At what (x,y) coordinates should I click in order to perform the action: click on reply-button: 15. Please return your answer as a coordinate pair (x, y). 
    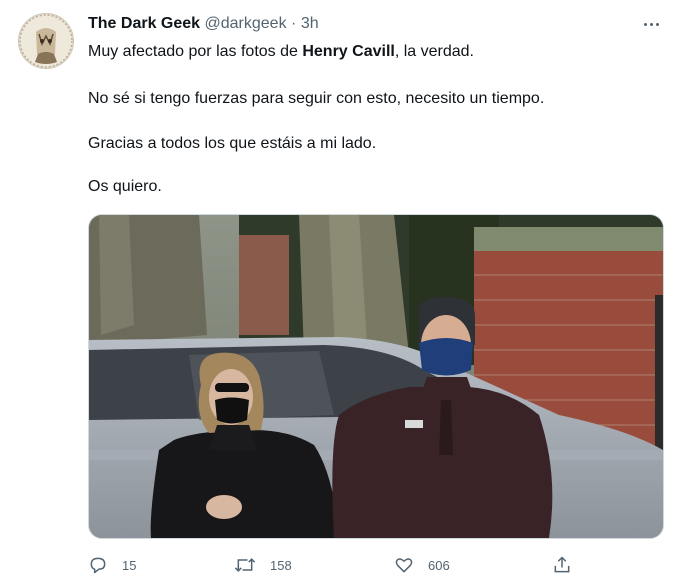
    Looking at the image, I should click on (112, 565).